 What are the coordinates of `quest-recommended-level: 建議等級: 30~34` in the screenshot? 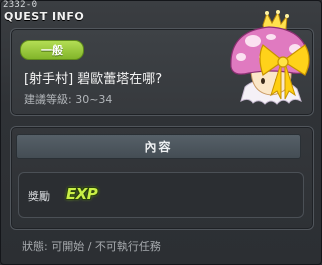 It's located at (68, 99).